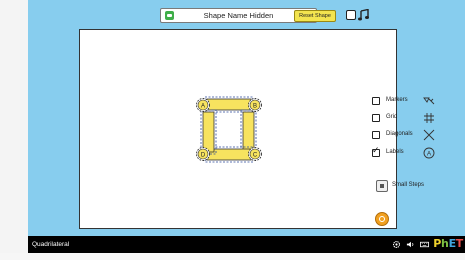 Image resolution: width=465 pixels, height=260 pixels. I want to click on vertex-b: B, so click(255, 105).